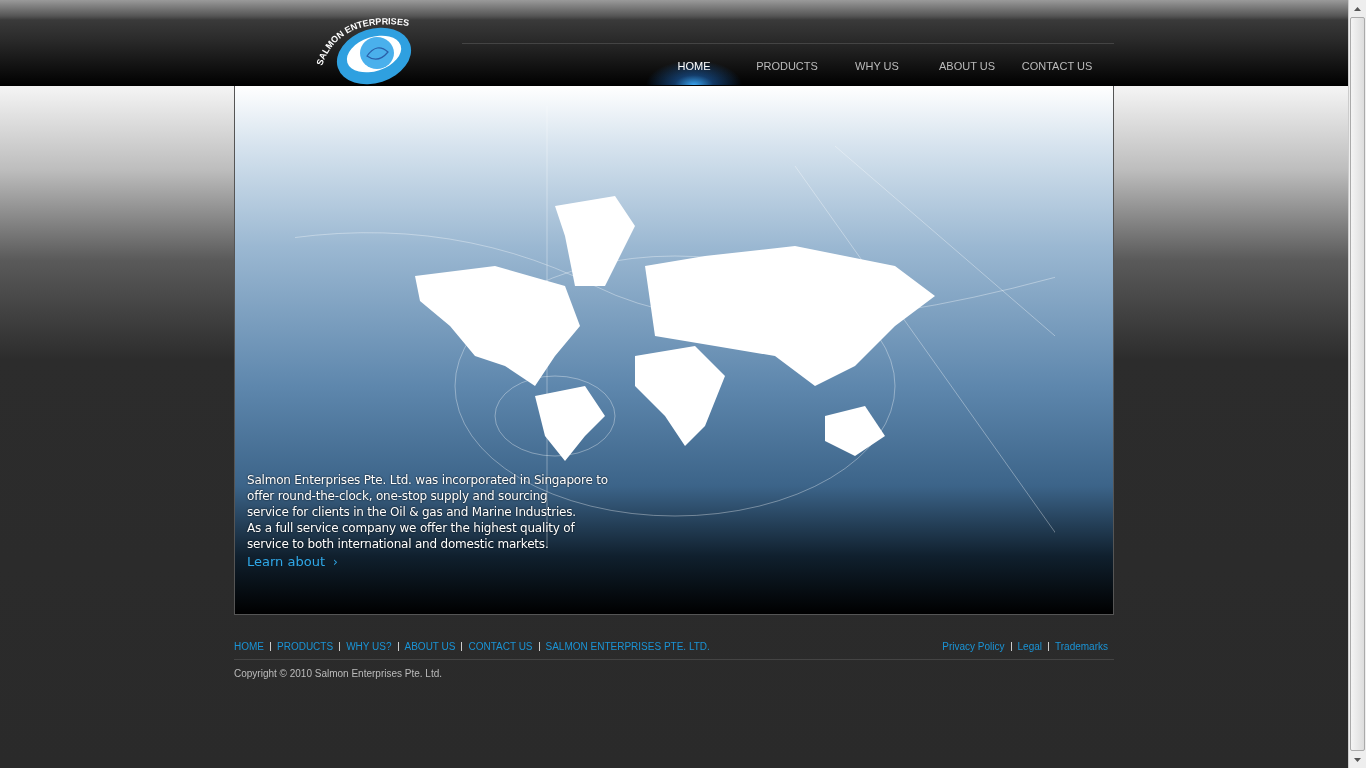  I want to click on nav-link: WHY US, so click(877, 64).